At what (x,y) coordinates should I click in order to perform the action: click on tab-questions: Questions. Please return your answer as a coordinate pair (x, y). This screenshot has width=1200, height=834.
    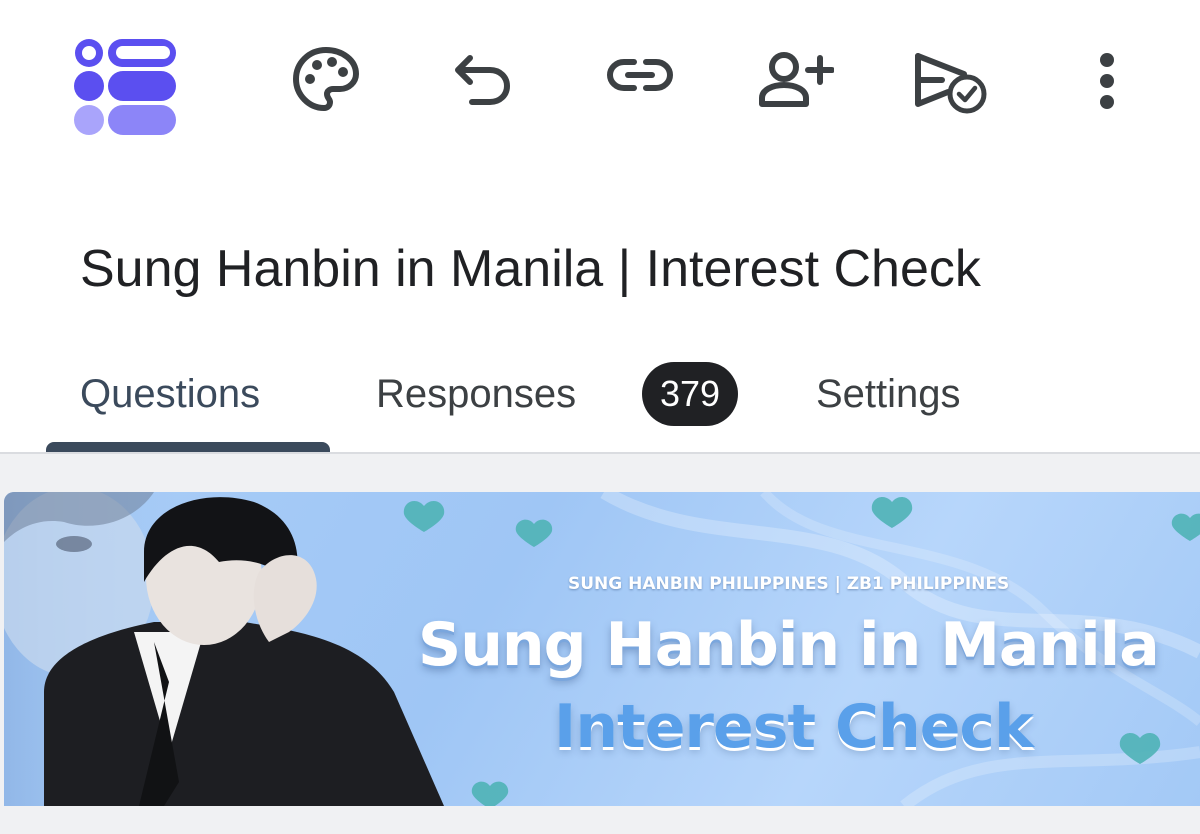
    Looking at the image, I should click on (170, 394).